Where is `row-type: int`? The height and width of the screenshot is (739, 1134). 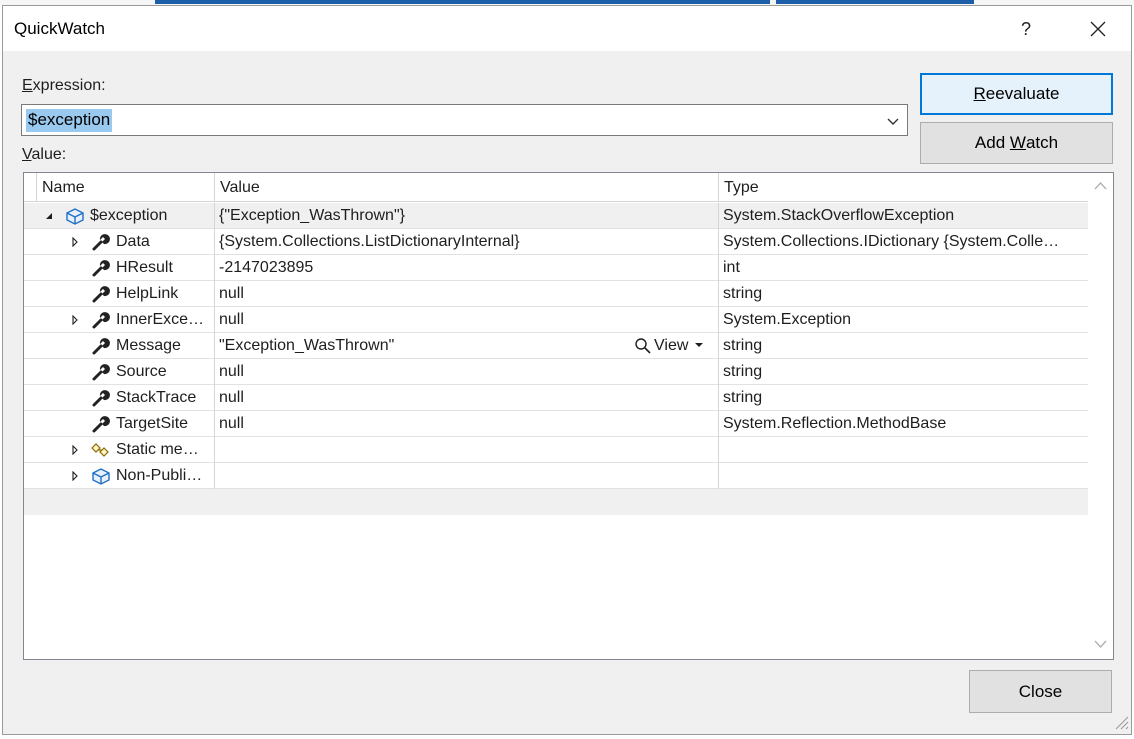 row-type: int is located at coordinates (731, 267).